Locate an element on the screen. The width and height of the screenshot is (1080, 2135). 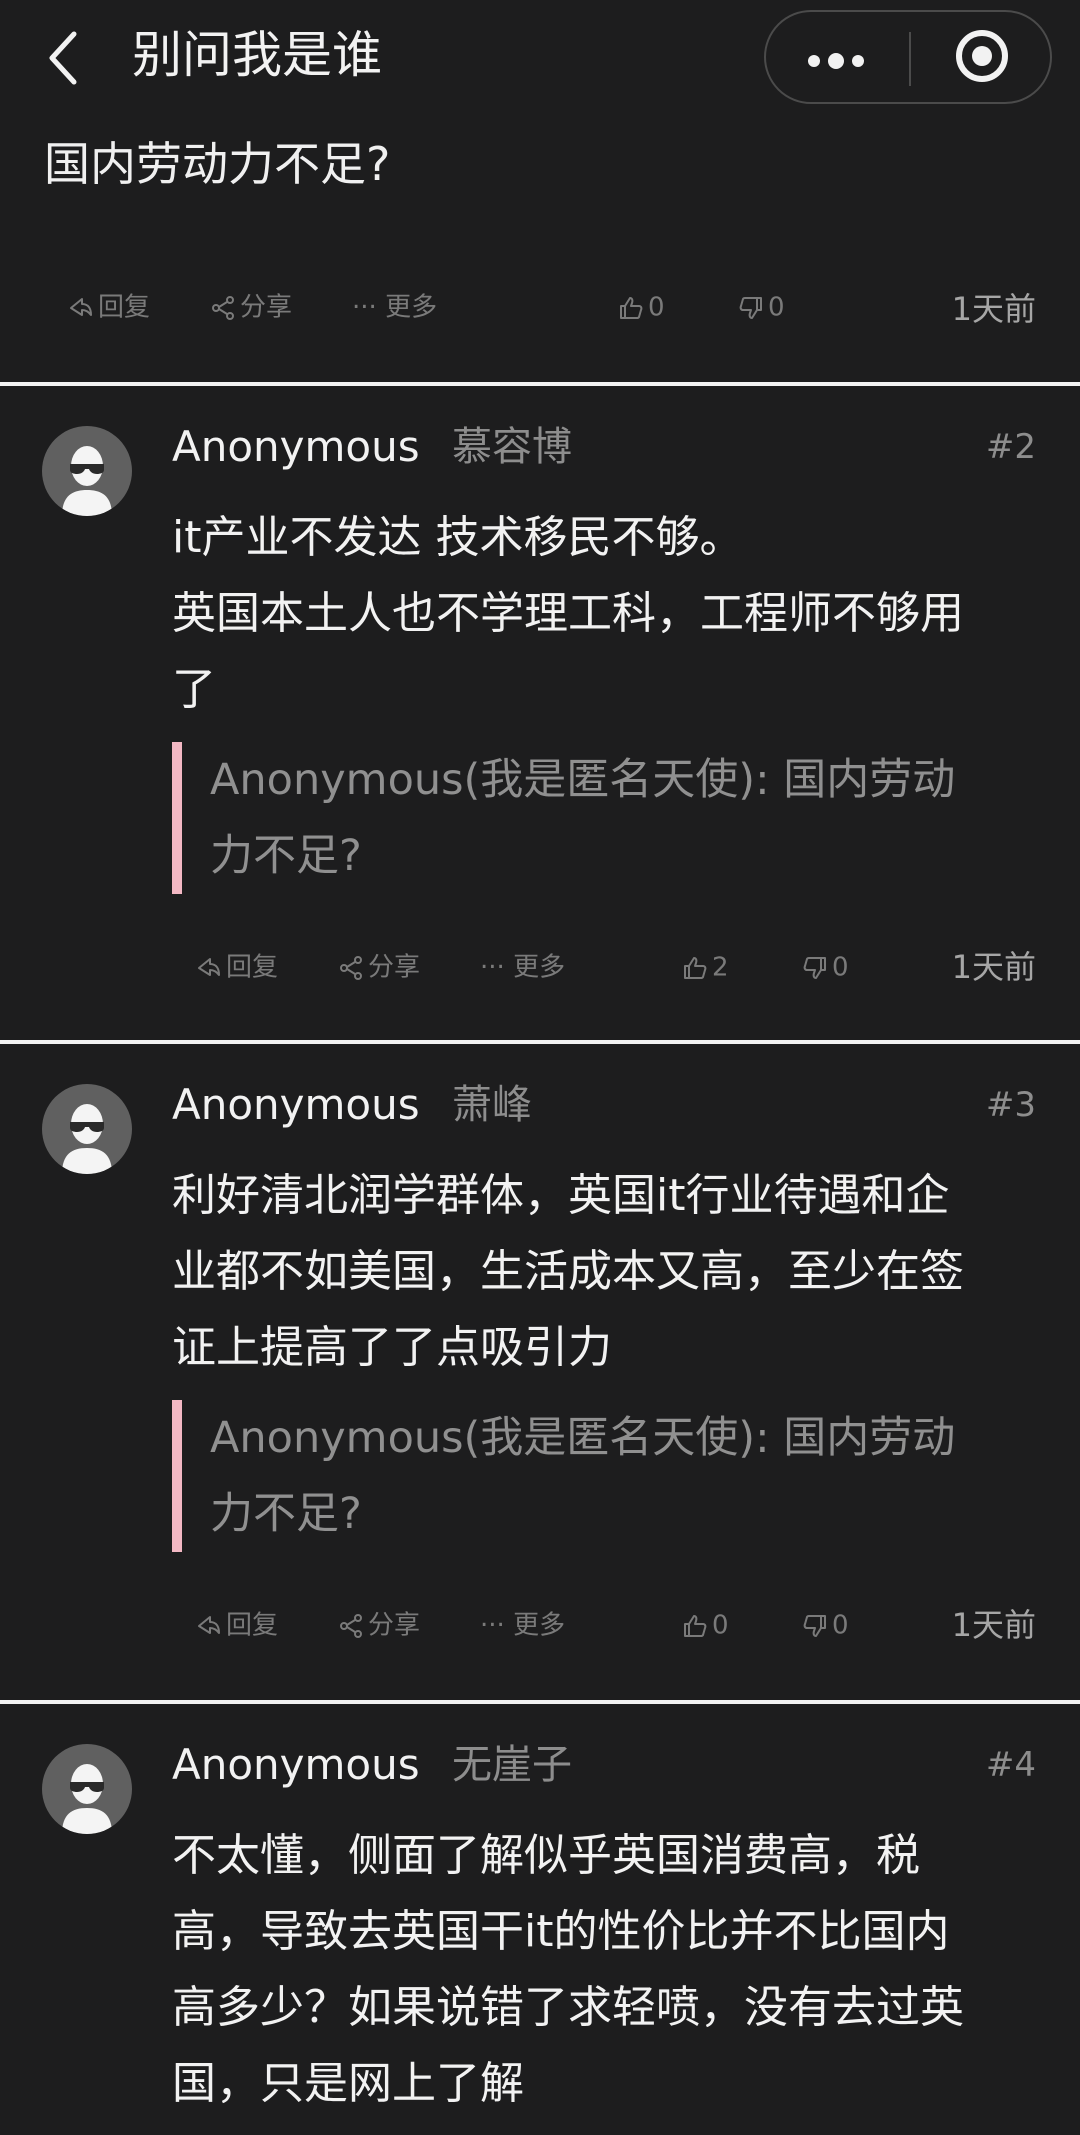
nav-bar: 别问我是谁 is located at coordinates (540, 59).